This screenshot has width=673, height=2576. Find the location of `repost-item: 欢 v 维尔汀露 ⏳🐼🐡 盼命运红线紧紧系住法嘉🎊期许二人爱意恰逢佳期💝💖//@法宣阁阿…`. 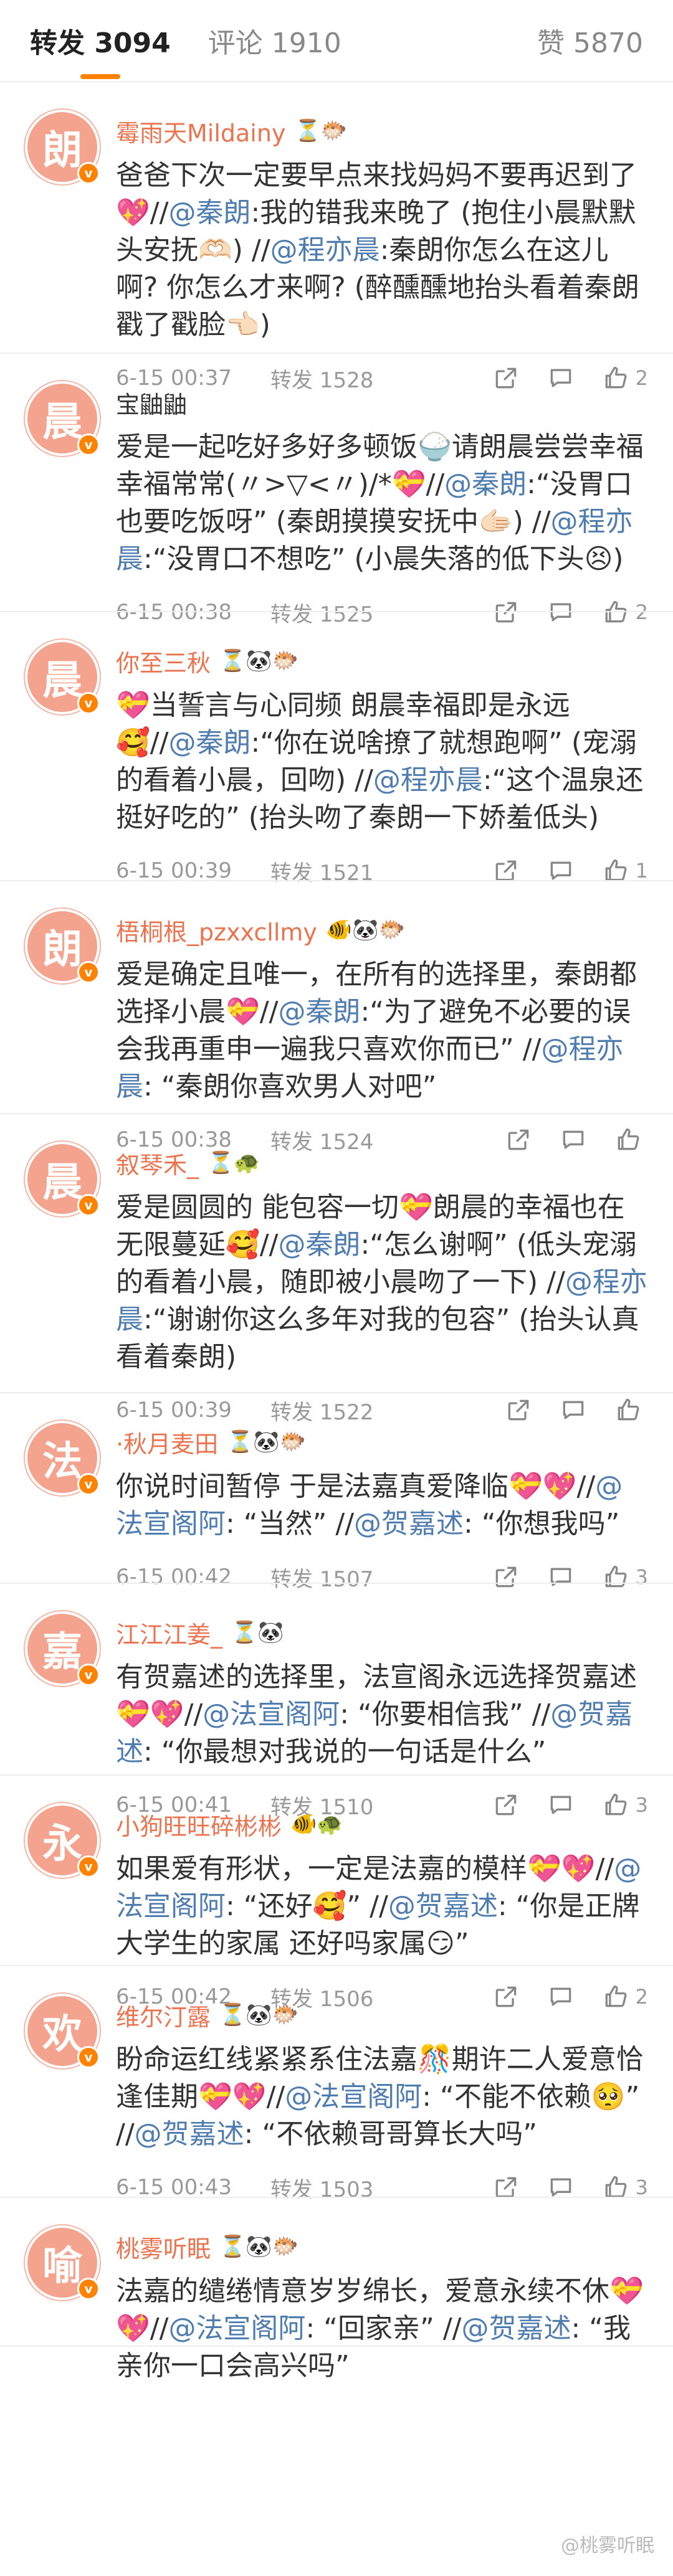

repost-item: 欢 v 维尔汀露 ⏳🐼🐡 盼命运红线紧紧系住法嘉🎊期许二人爱意恰逢佳期💝💖//@法宣阁阿… is located at coordinates (336, 2084).